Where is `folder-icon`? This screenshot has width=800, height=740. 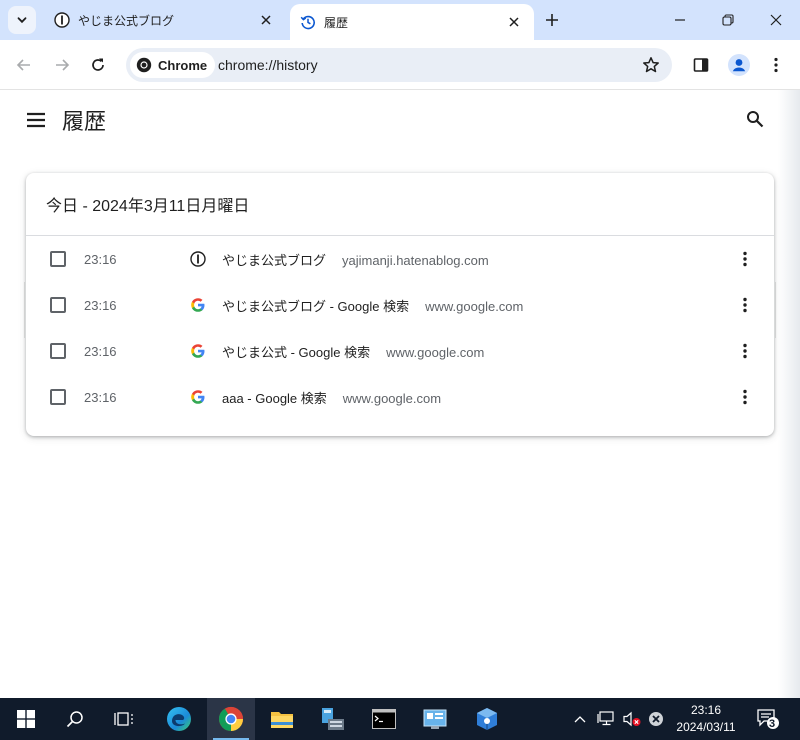
folder-icon is located at coordinates (282, 720).